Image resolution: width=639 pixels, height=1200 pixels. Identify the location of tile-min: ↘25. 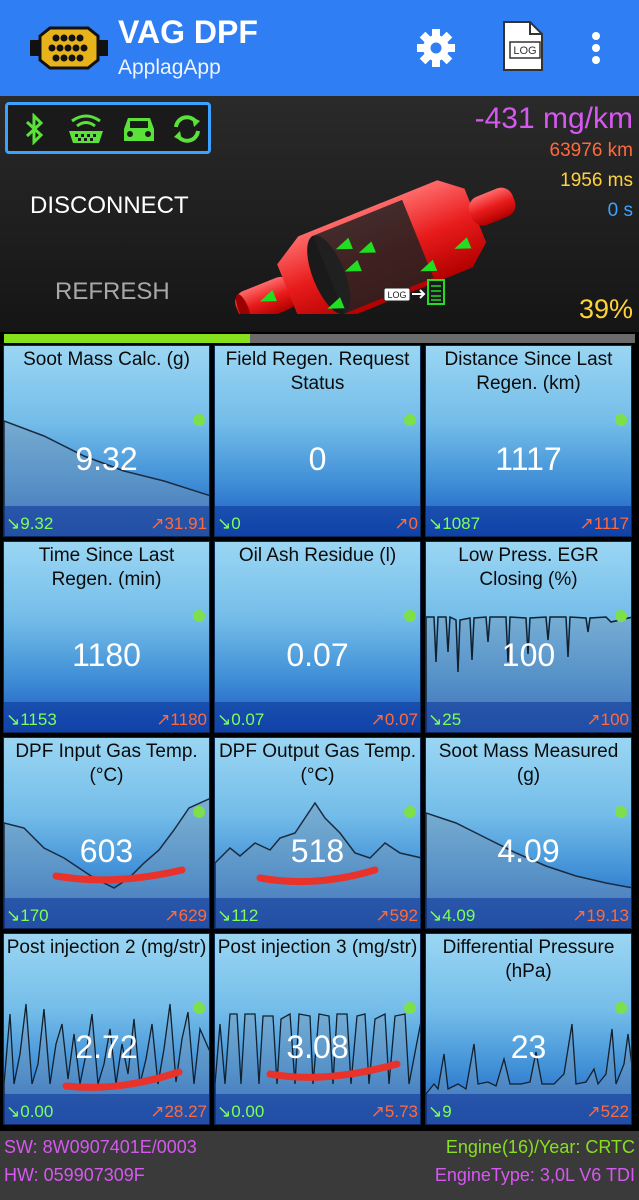
(445, 719).